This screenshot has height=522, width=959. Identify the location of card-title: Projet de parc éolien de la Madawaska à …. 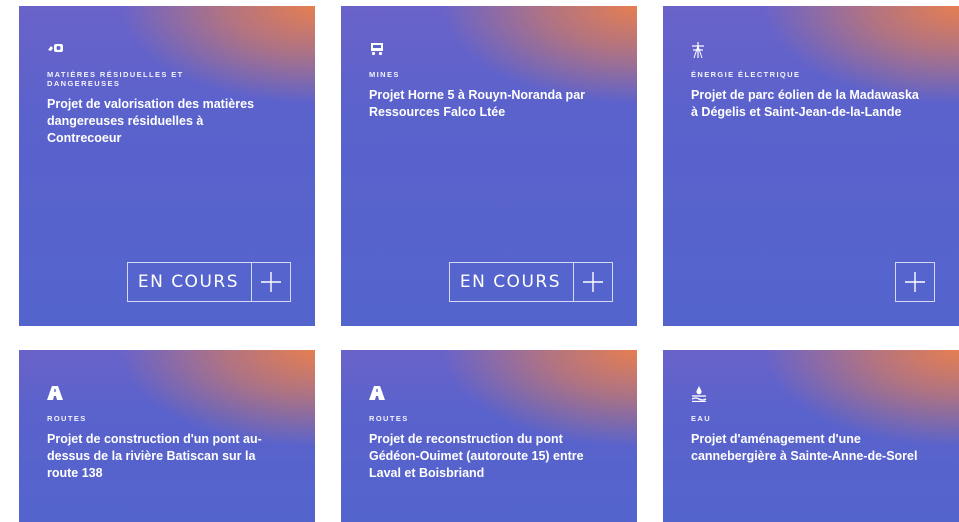
(805, 103).